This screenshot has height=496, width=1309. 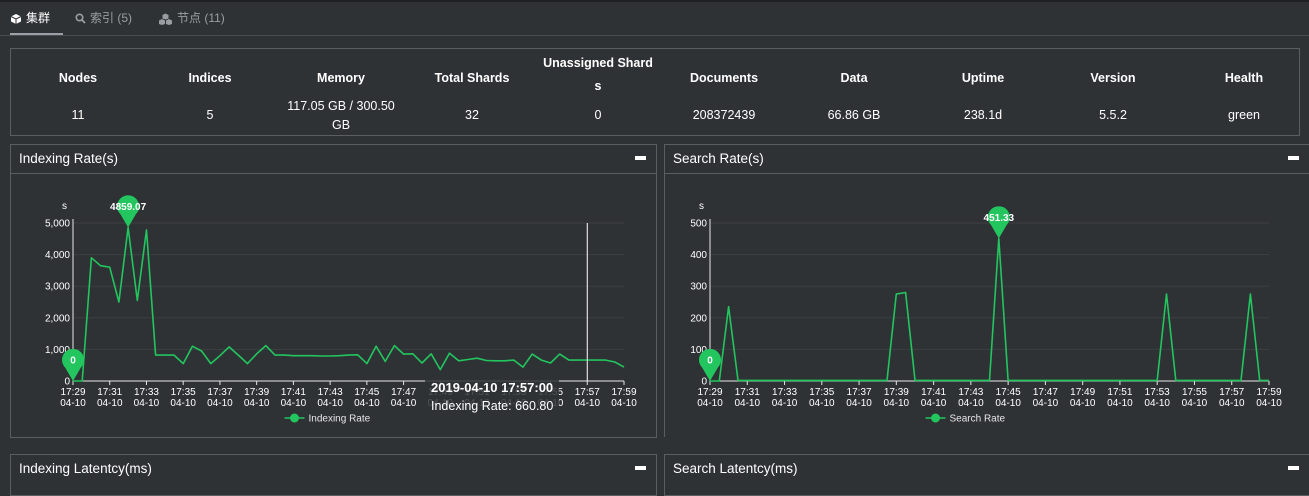 I want to click on y-tick-label: 500, so click(x=698, y=224).